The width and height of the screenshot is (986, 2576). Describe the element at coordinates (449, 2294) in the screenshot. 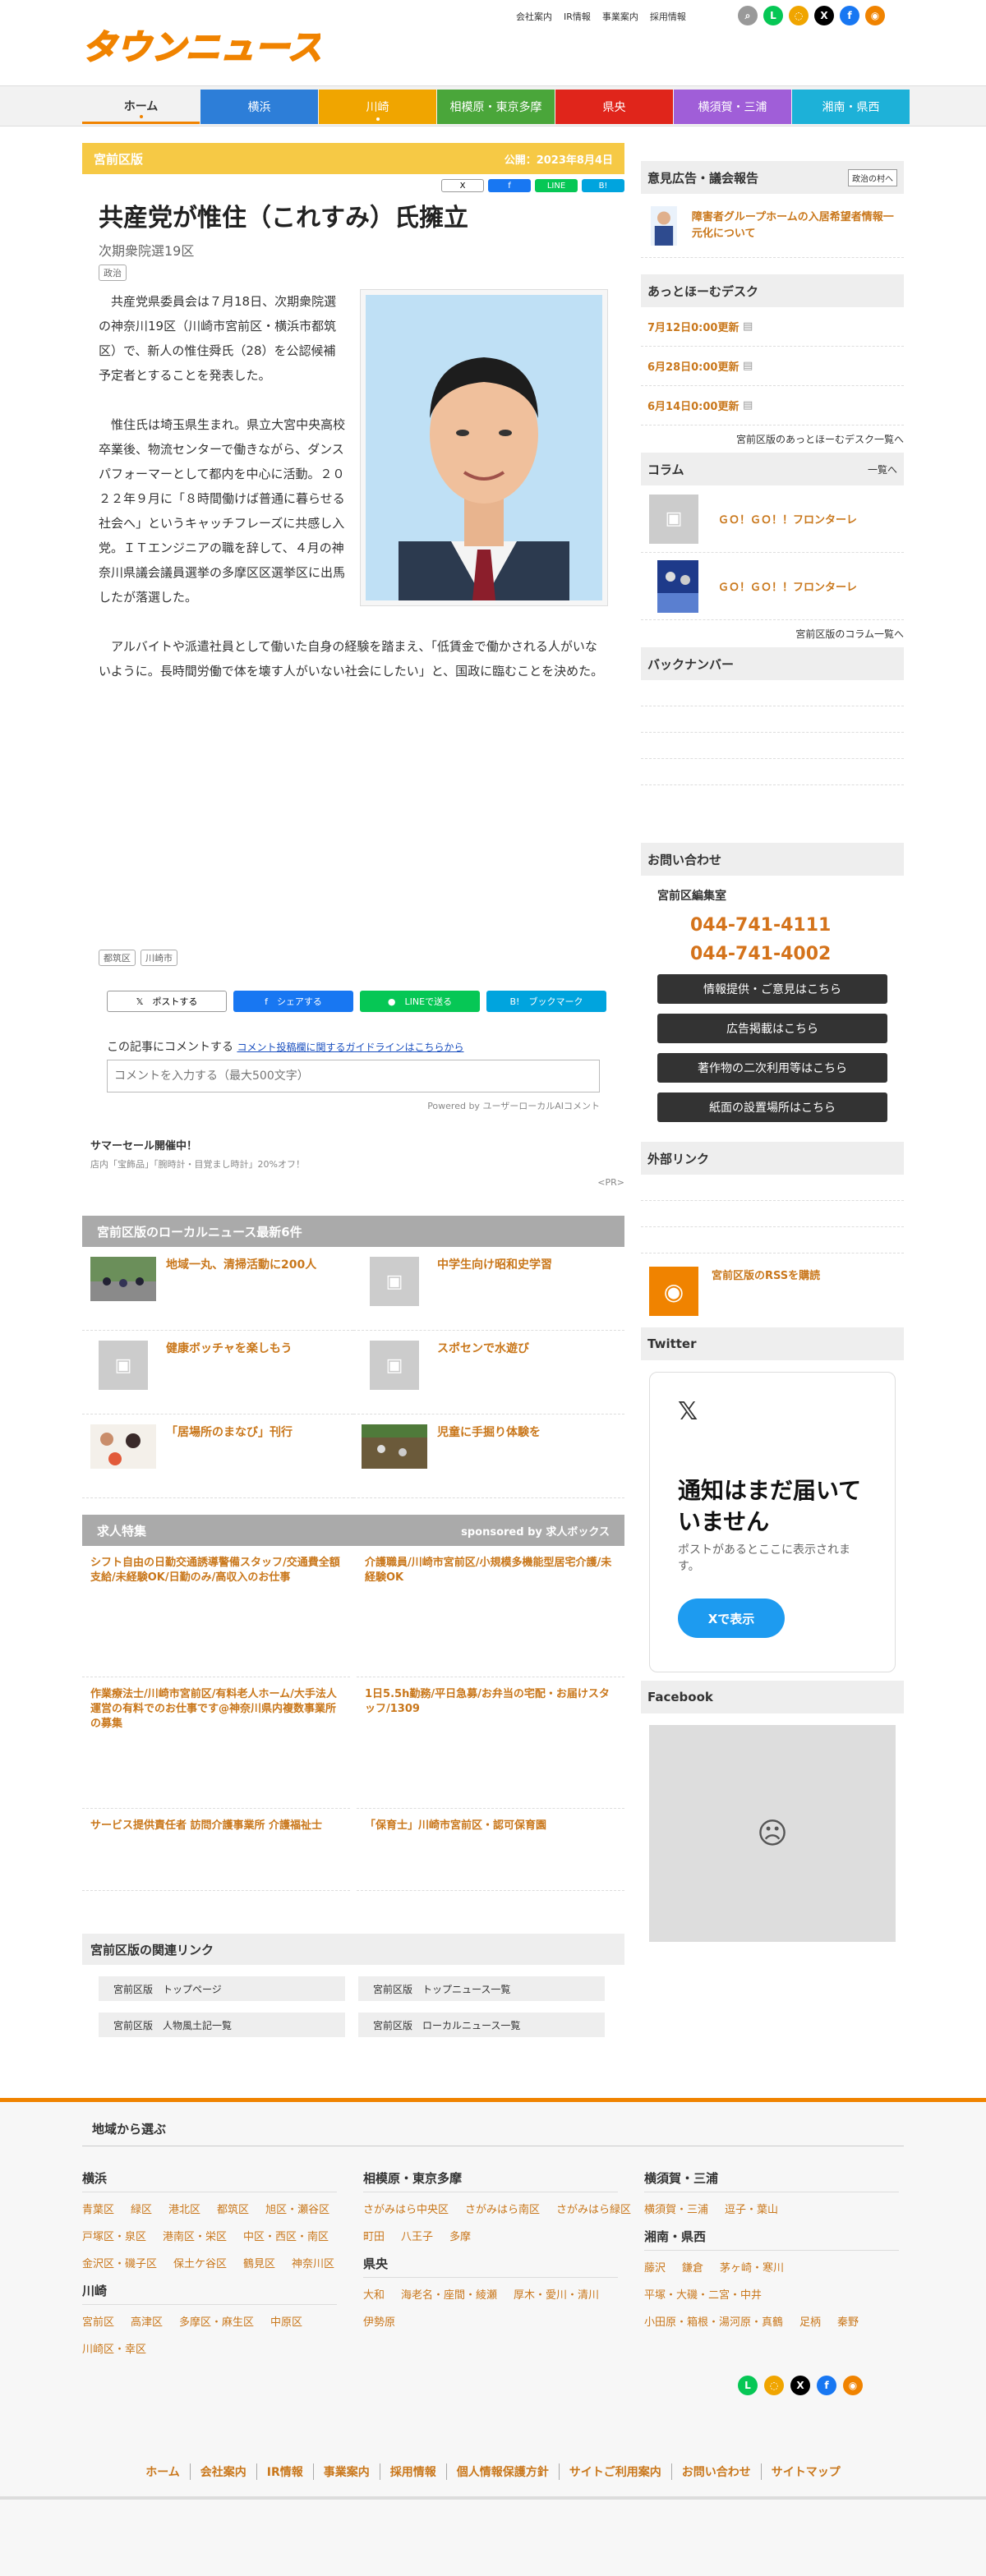

I see `area-link: 海老名・座間・綾瀬` at that location.